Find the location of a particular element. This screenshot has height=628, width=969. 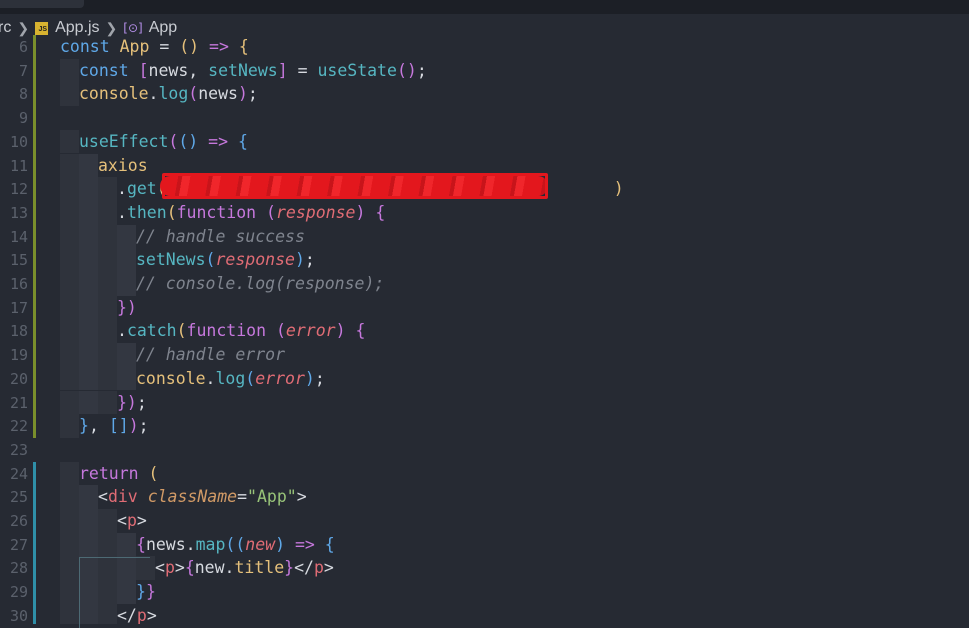

code-line: 27 {news.map((new) => { is located at coordinates (484, 545).